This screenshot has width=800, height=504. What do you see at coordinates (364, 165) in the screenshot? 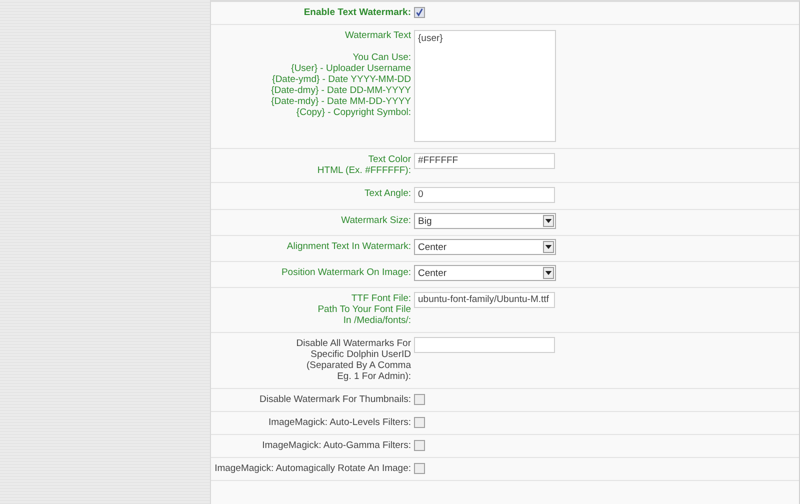
I see `setting-label: Text Color HTML (Ex. #FFFFFF):` at bounding box center [364, 165].